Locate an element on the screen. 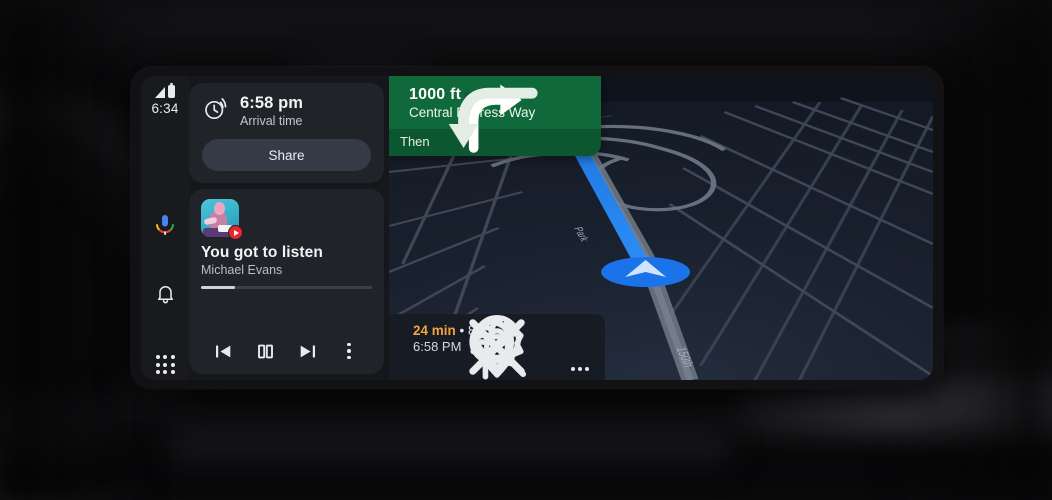  bell-icon is located at coordinates (165, 296).